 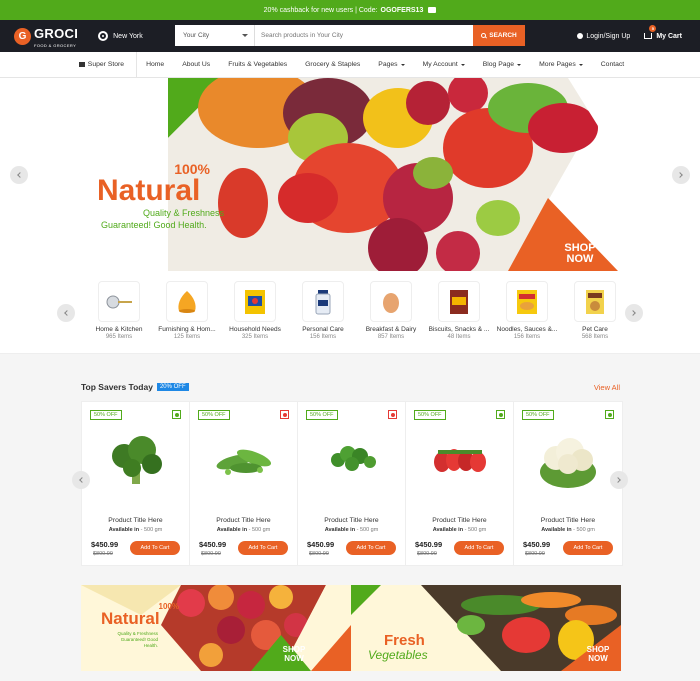 I want to click on category-item: Household Needs 325 Items, so click(x=255, y=310).